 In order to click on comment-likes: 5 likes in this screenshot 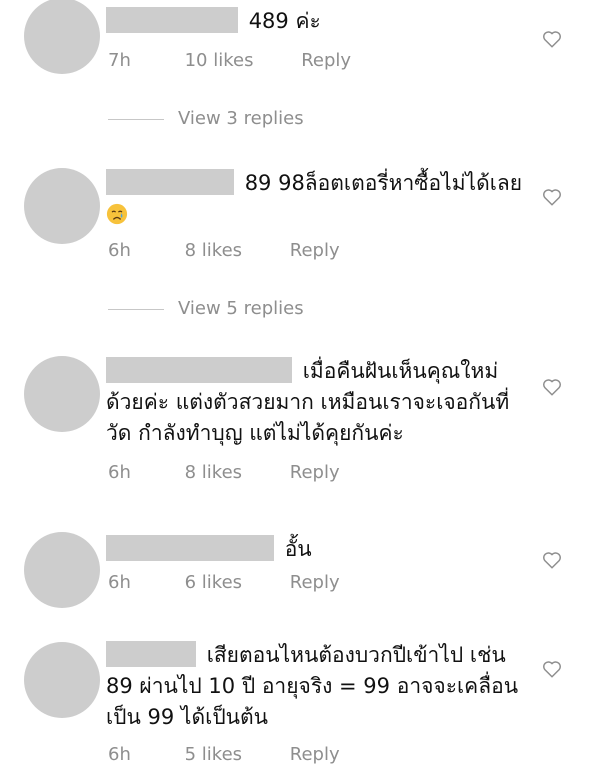, I will do `click(213, 754)`.